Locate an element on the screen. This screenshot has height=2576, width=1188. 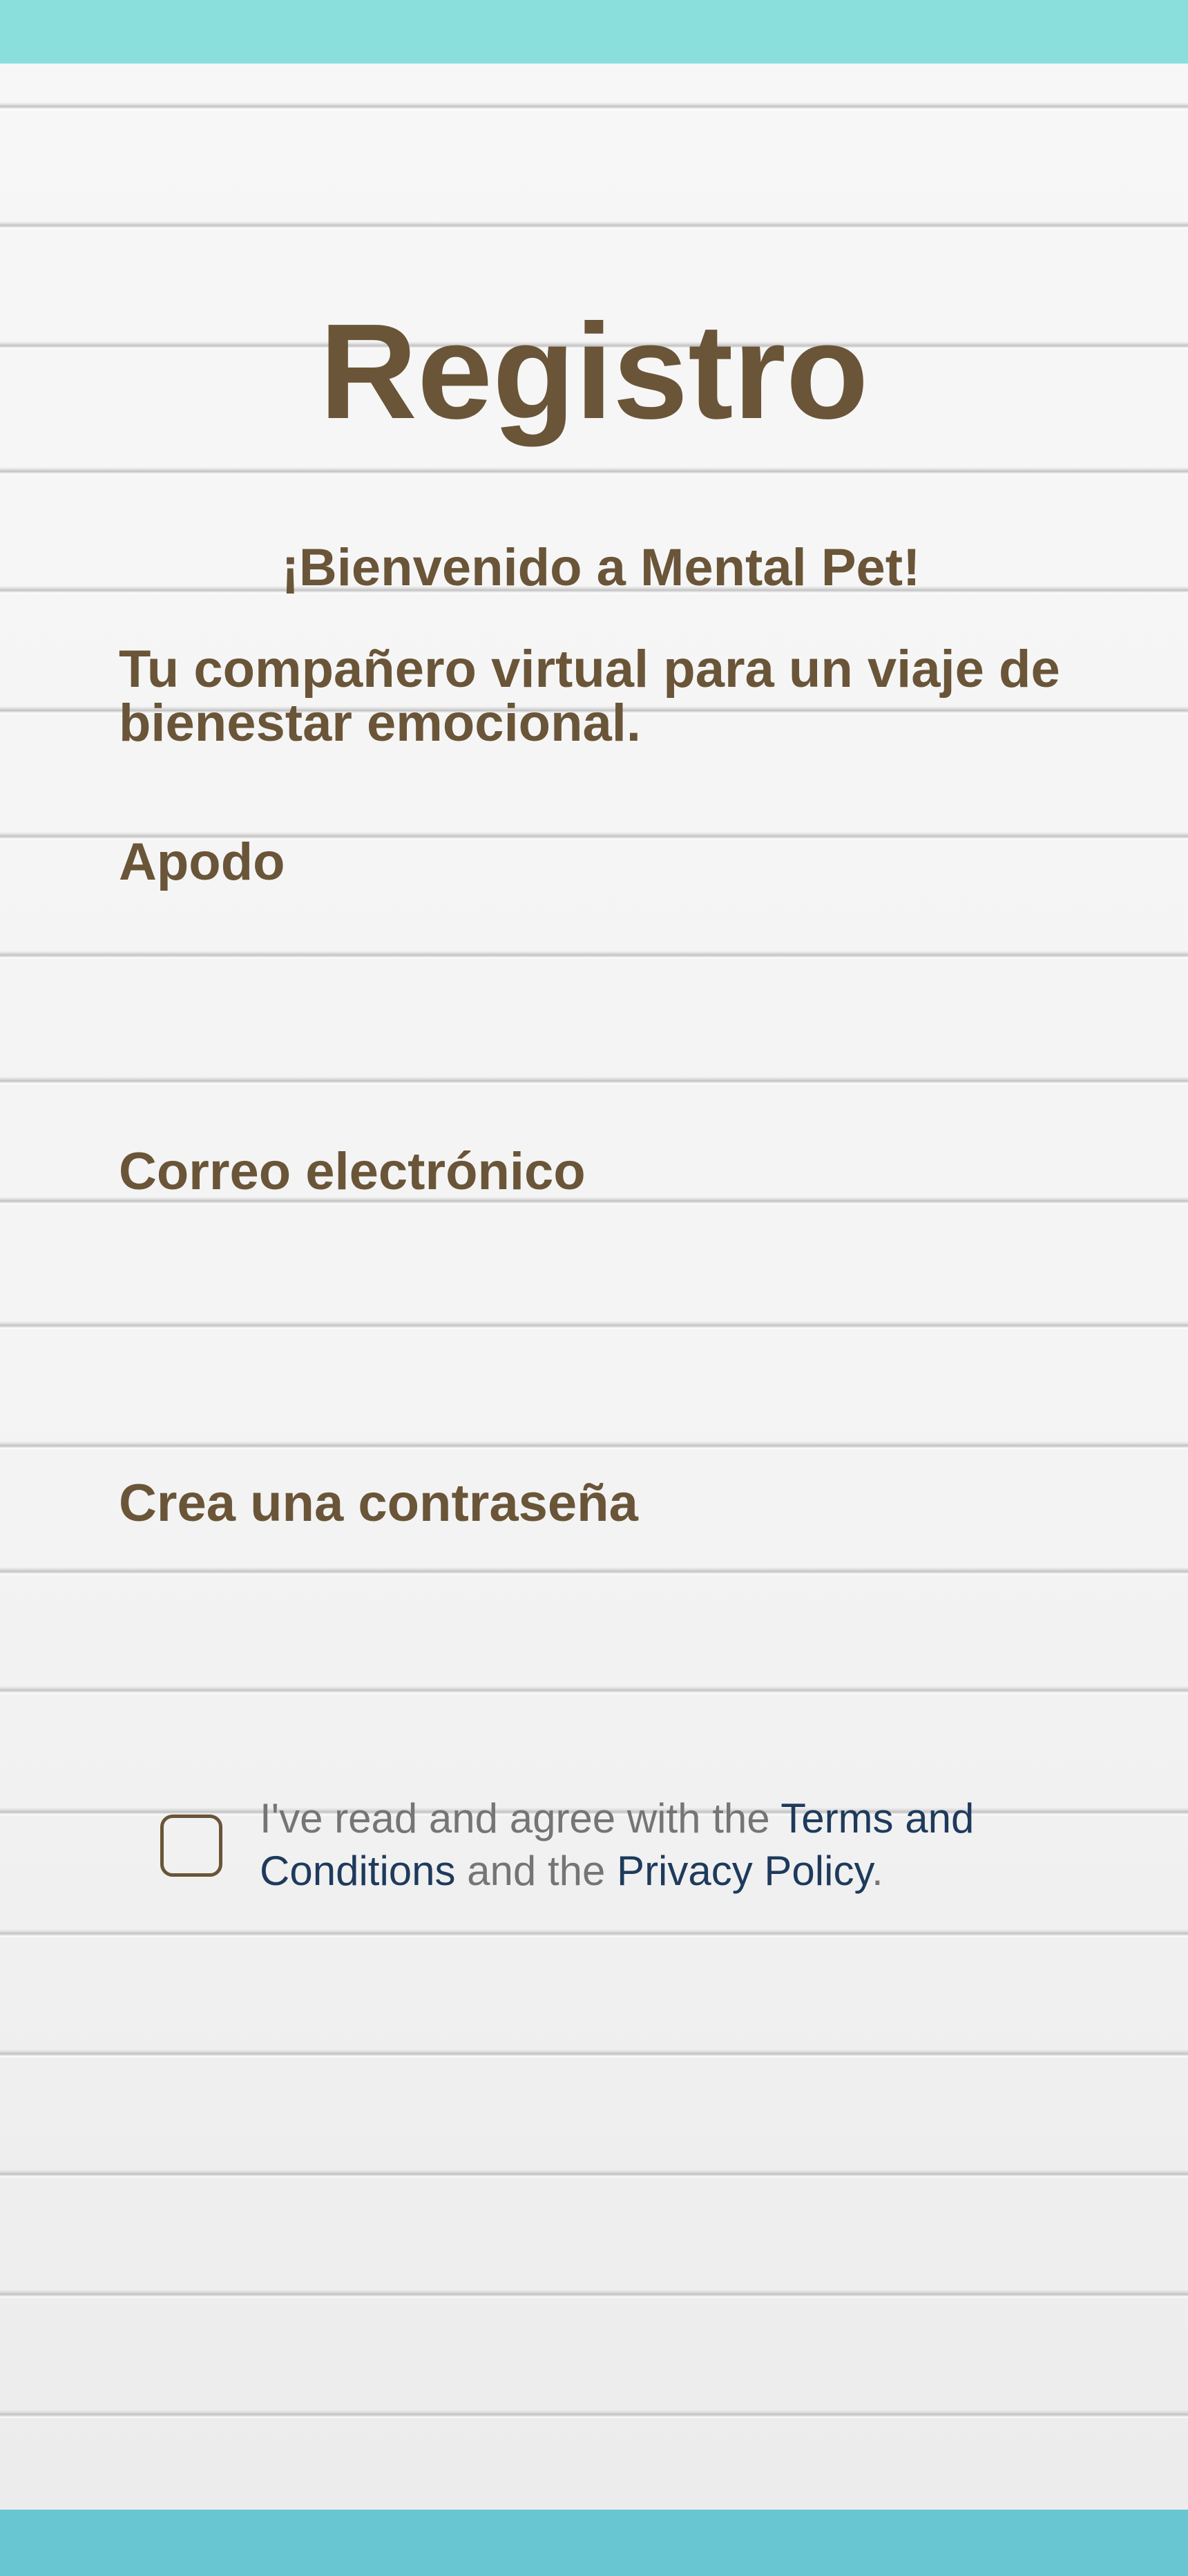
password-label: Crea una contraseña is located at coordinates (378, 1503).